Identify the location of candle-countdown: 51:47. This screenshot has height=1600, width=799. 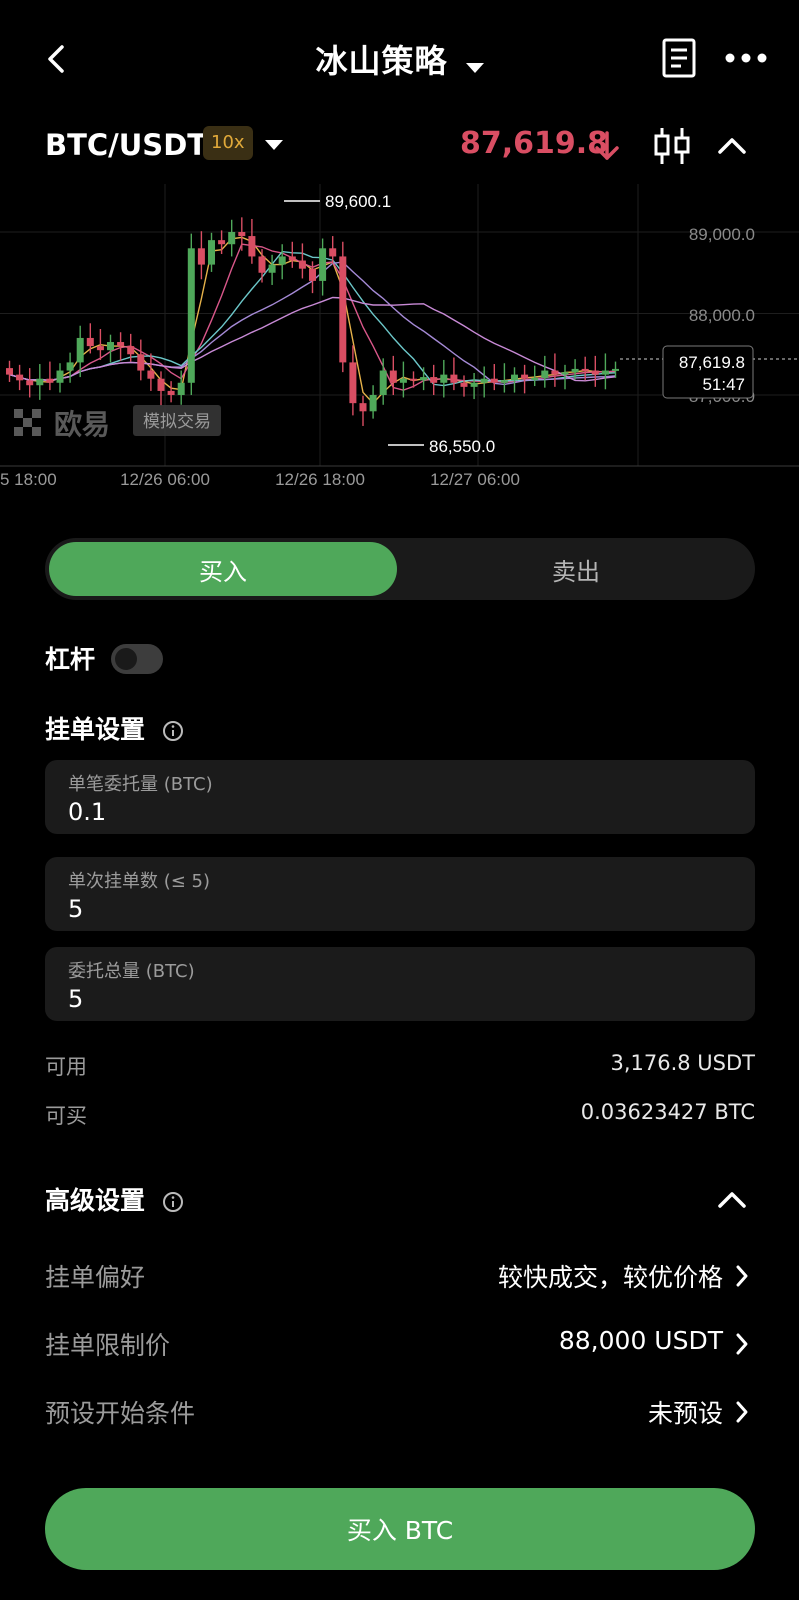
(723, 384).